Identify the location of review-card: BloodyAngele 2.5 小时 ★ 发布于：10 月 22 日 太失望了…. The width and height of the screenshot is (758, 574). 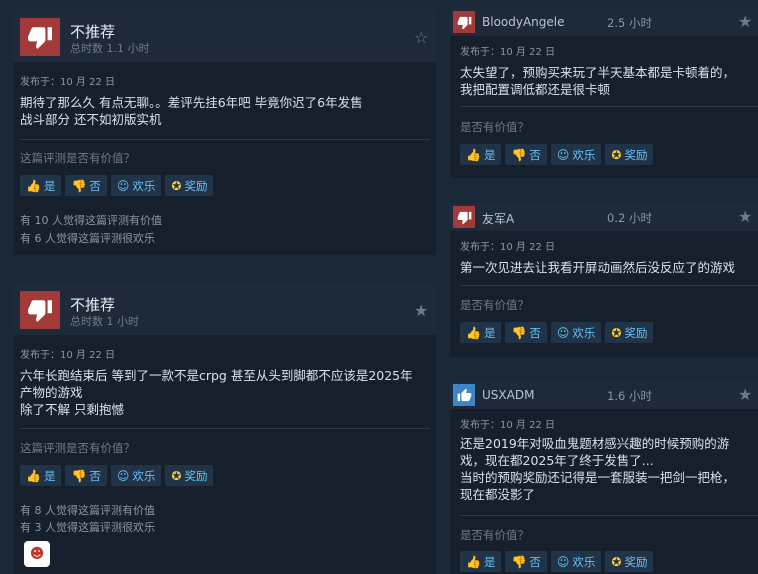
(604, 93).